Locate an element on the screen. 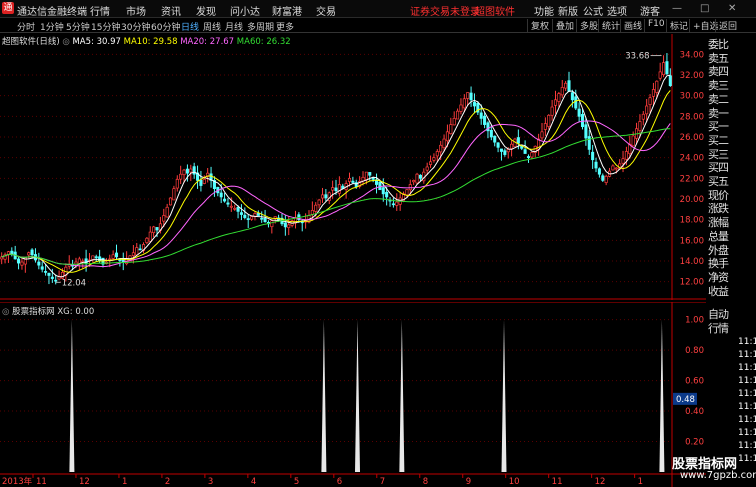  period-5min: 5分钟 is located at coordinates (78, 26).